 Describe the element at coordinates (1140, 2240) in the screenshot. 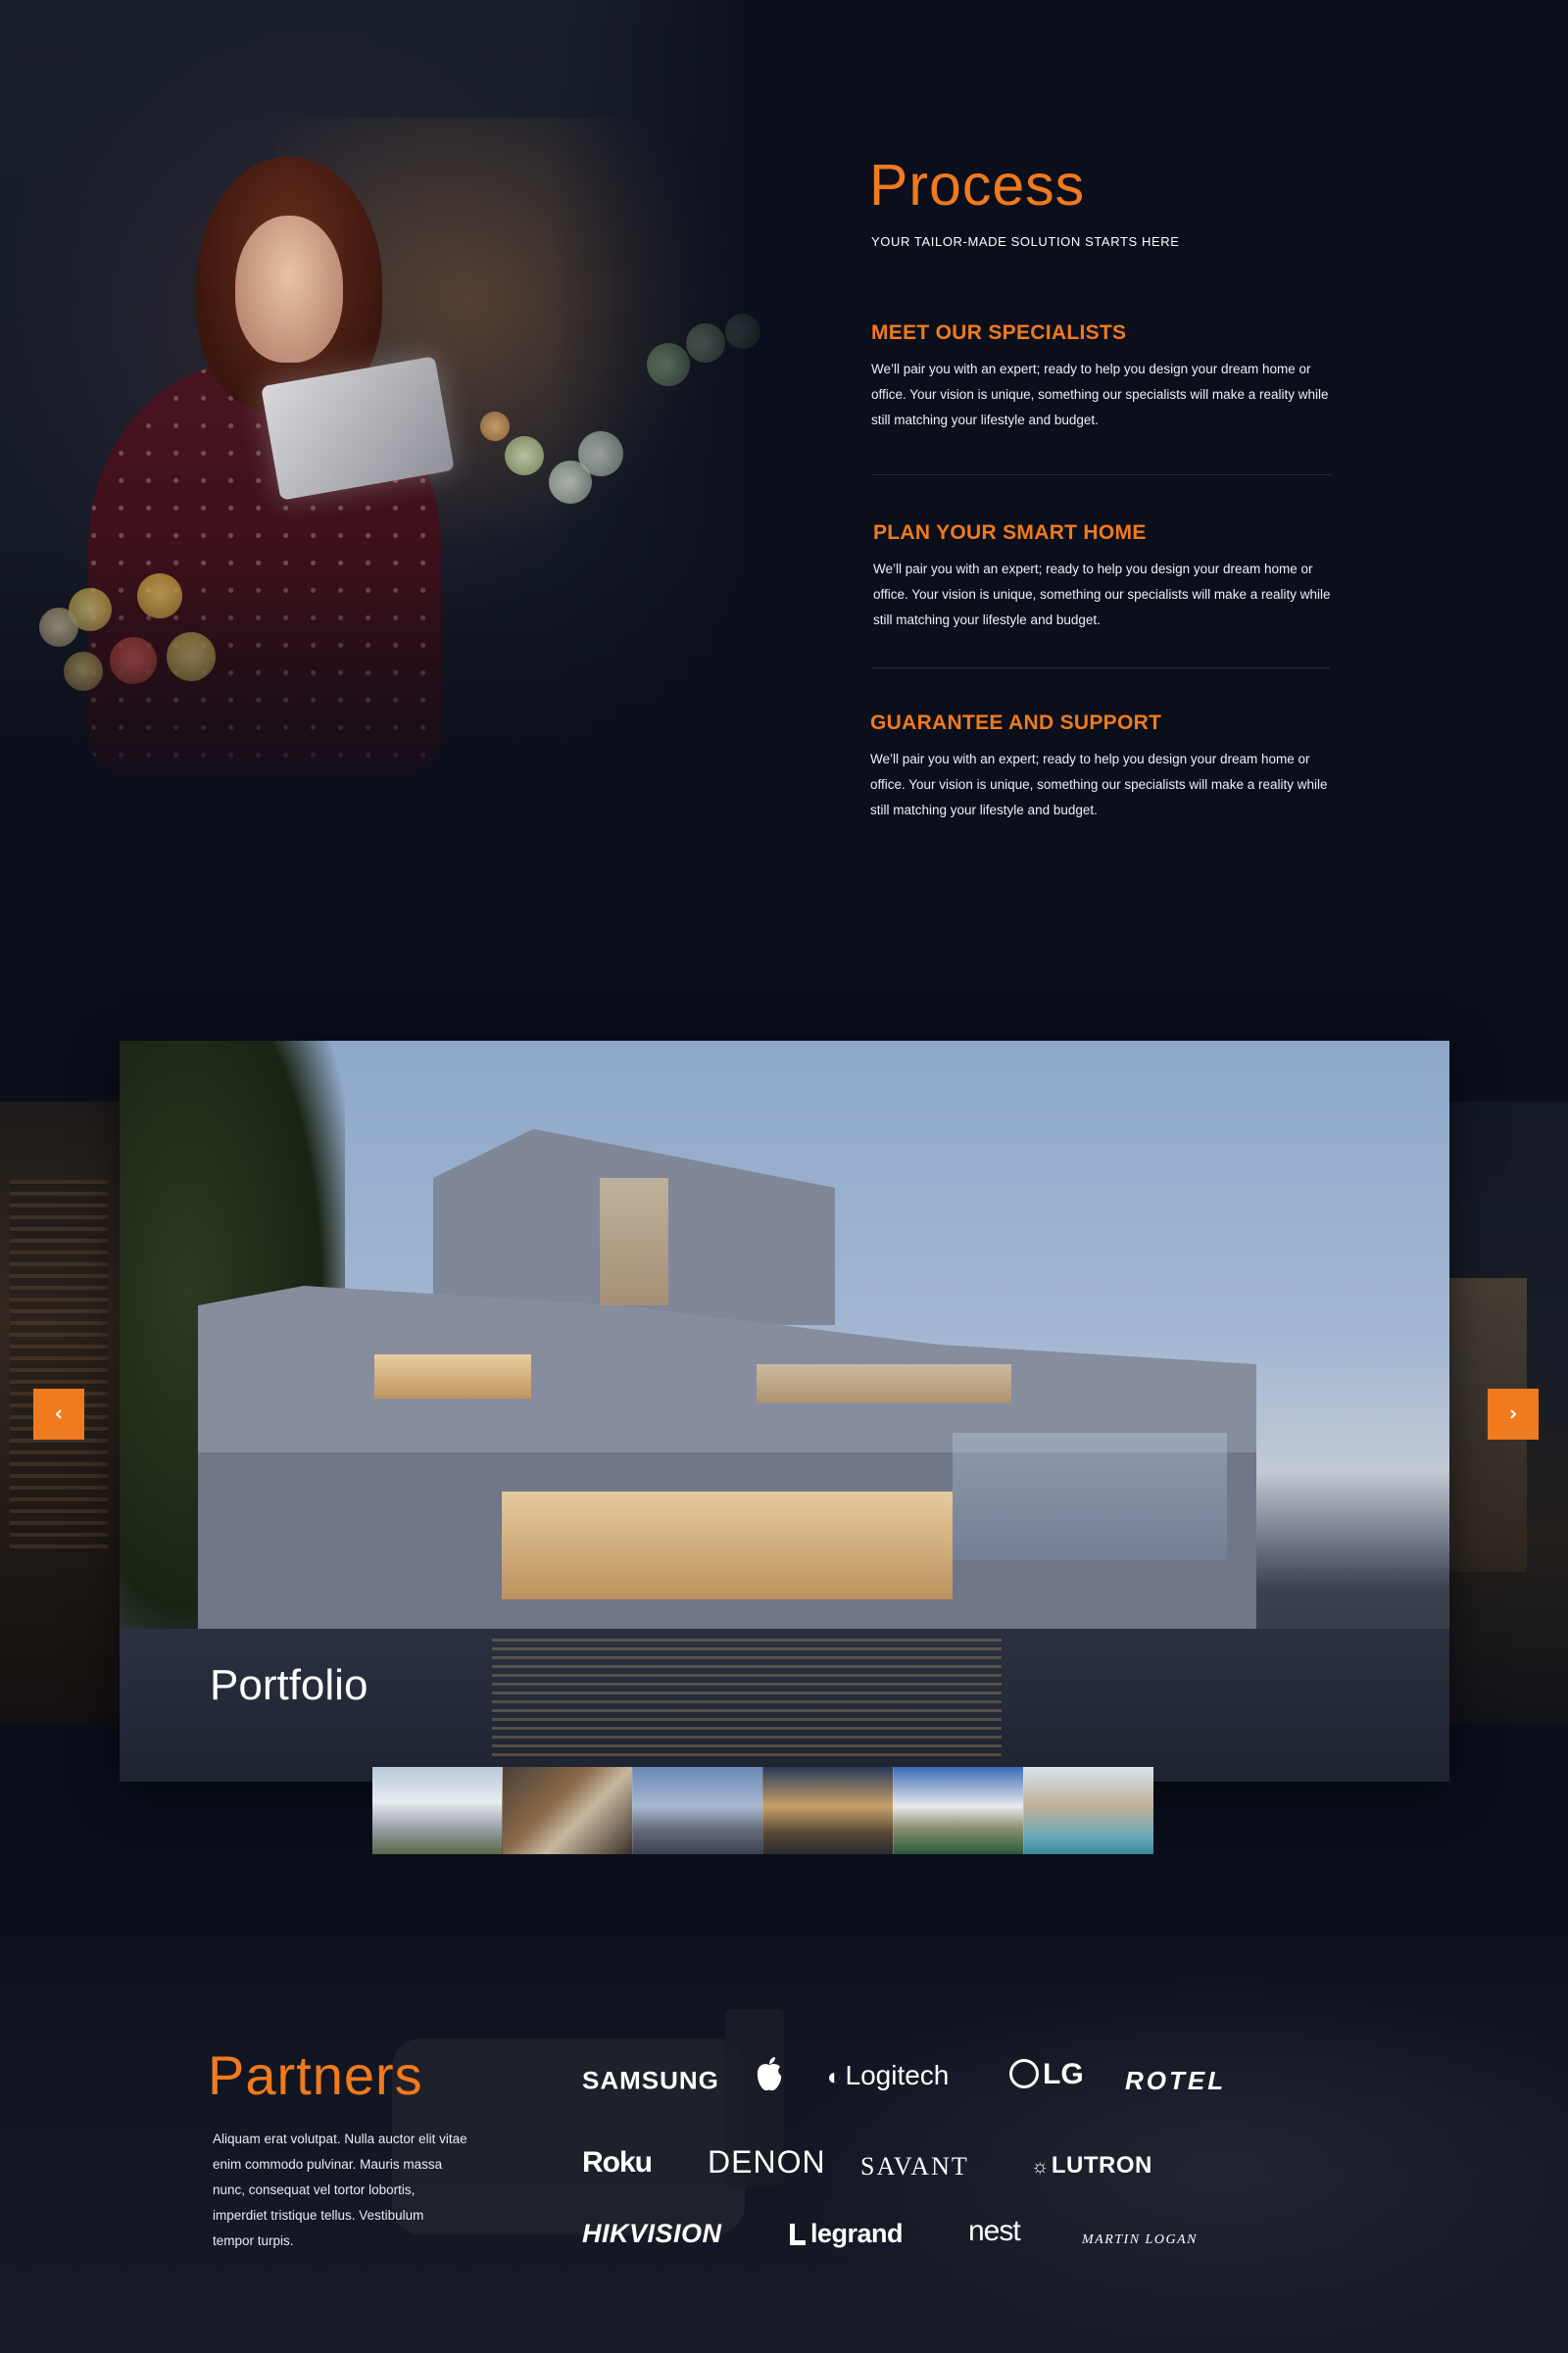

I see `martinlogan-logo: MARTIN LOGAN` at that location.